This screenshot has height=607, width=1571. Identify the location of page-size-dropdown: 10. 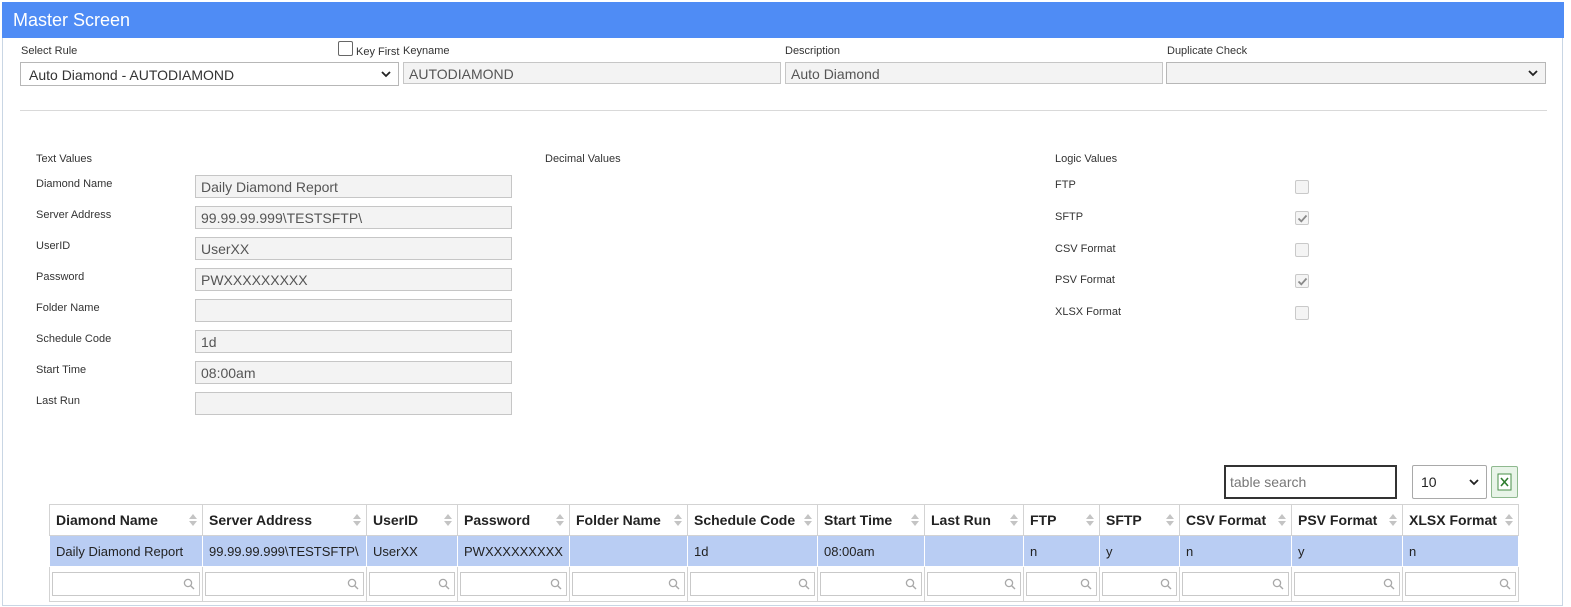
(1449, 482).